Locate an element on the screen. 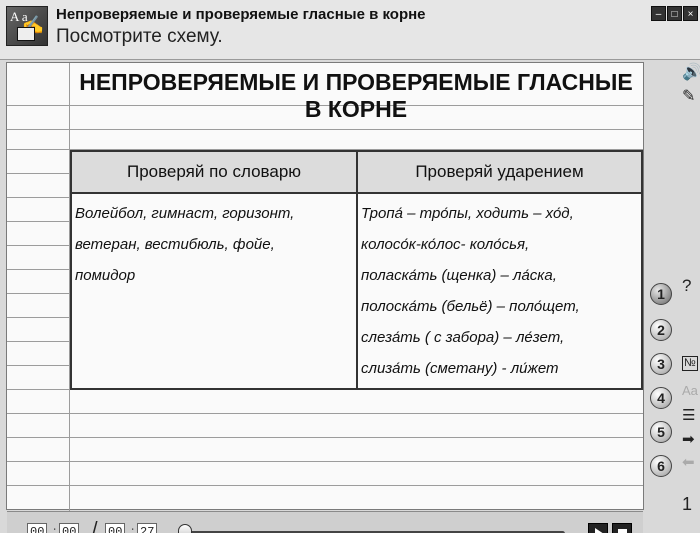 The width and height of the screenshot is (700, 533). word-line: Волейбол, гимнаст, горизонт, is located at coordinates (185, 213).